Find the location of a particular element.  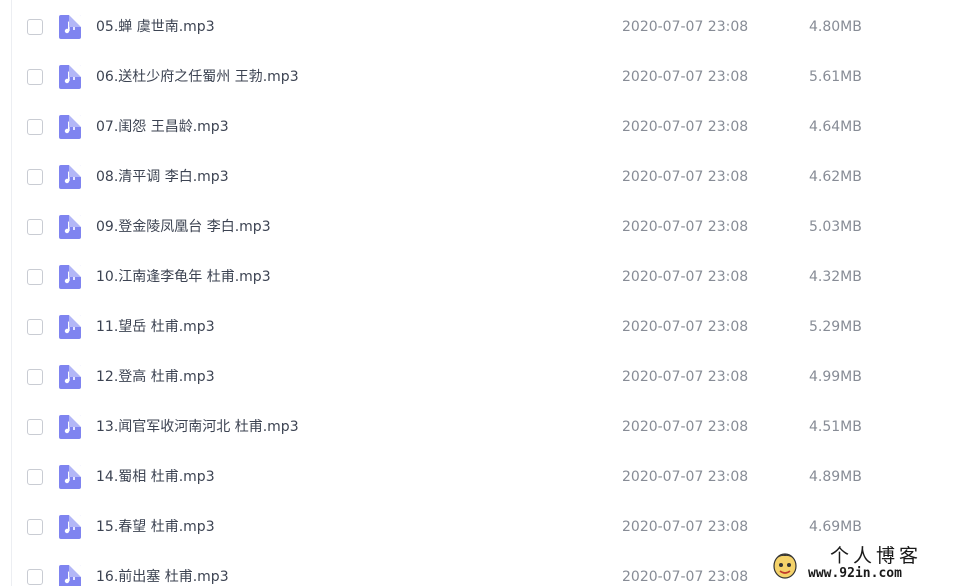

file-row: 11.望岳 杜甫.mp3 2020-07-07 23:08 5.29MB is located at coordinates (480, 327).